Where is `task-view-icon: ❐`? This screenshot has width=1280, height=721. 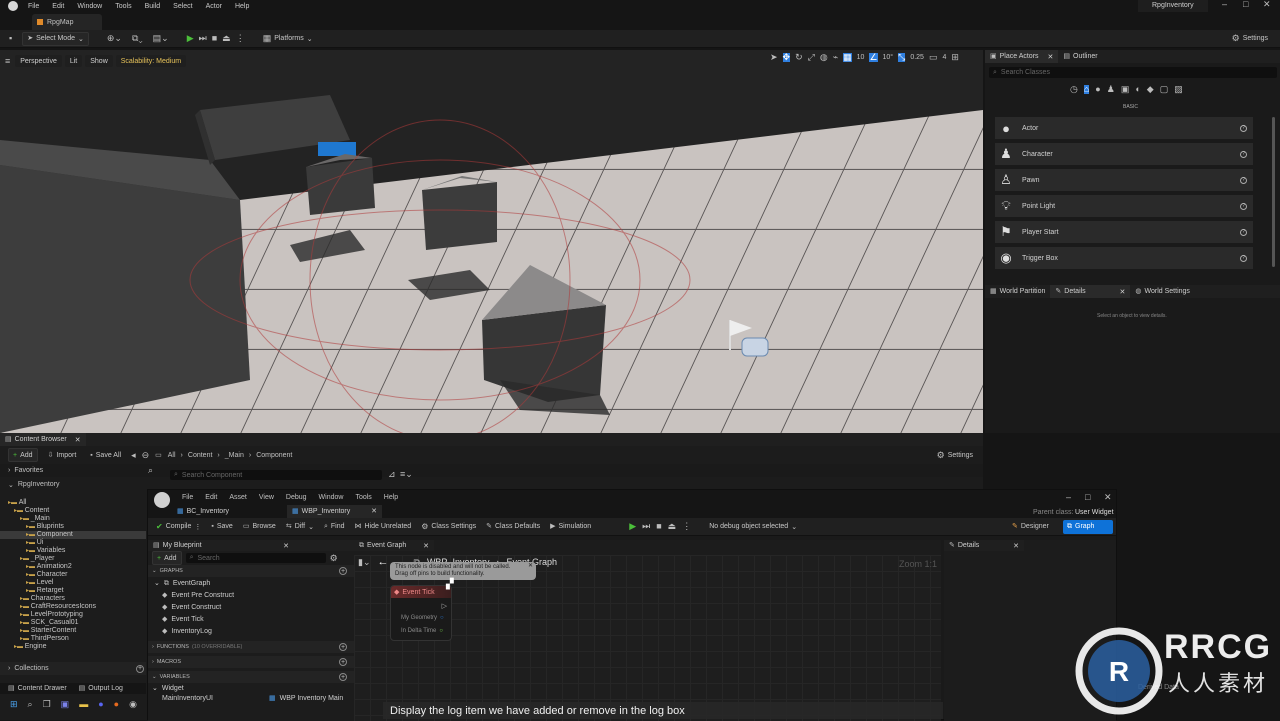
task-view-icon: ❐ is located at coordinates (47, 704).